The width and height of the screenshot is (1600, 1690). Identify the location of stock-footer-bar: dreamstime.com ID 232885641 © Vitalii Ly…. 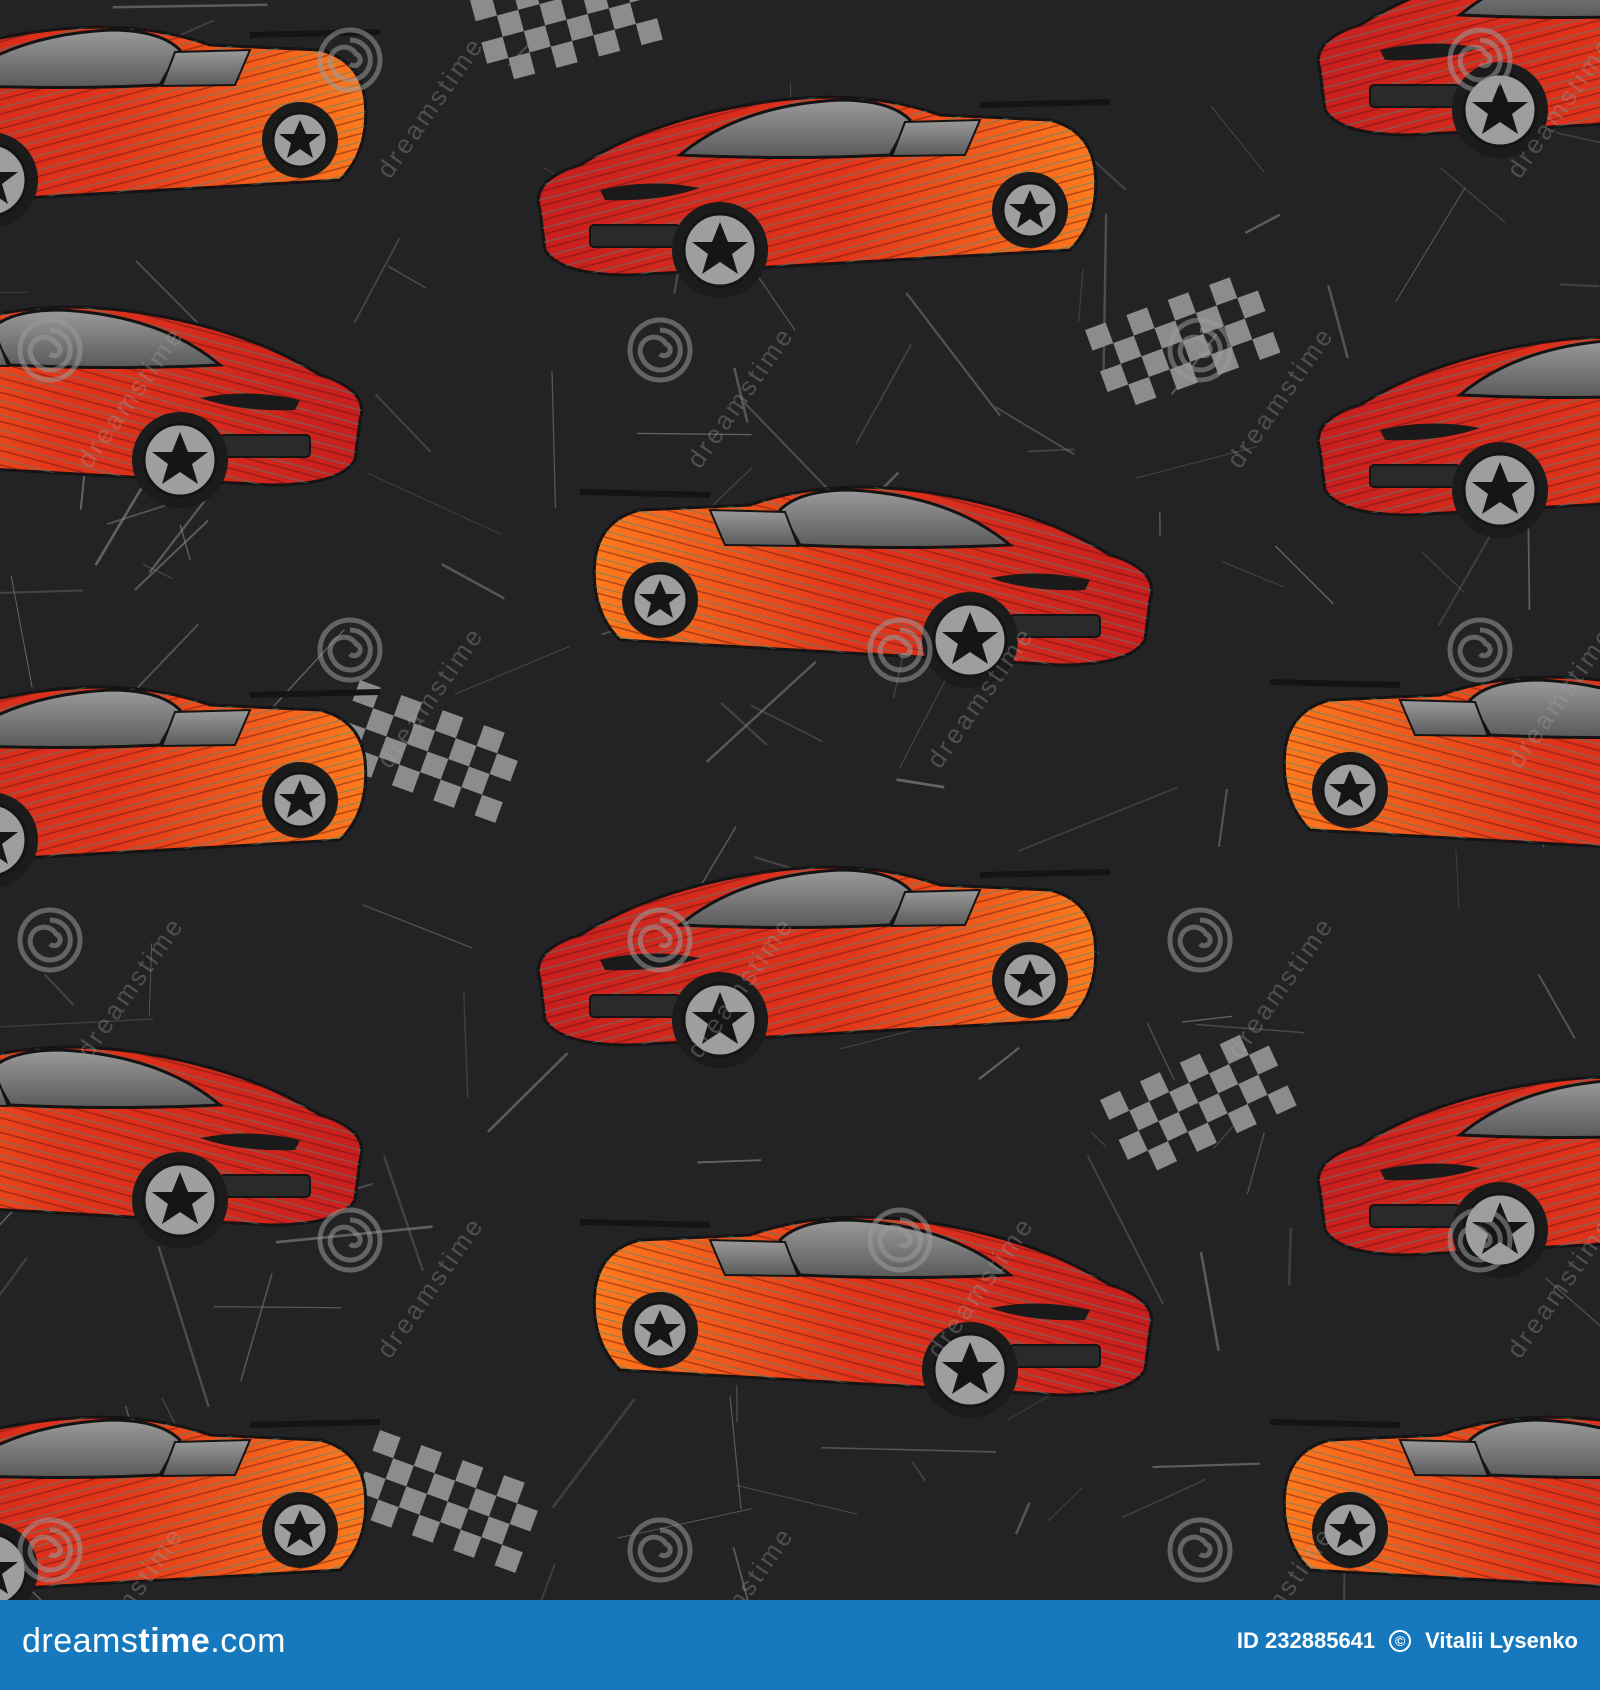
(800, 1645).